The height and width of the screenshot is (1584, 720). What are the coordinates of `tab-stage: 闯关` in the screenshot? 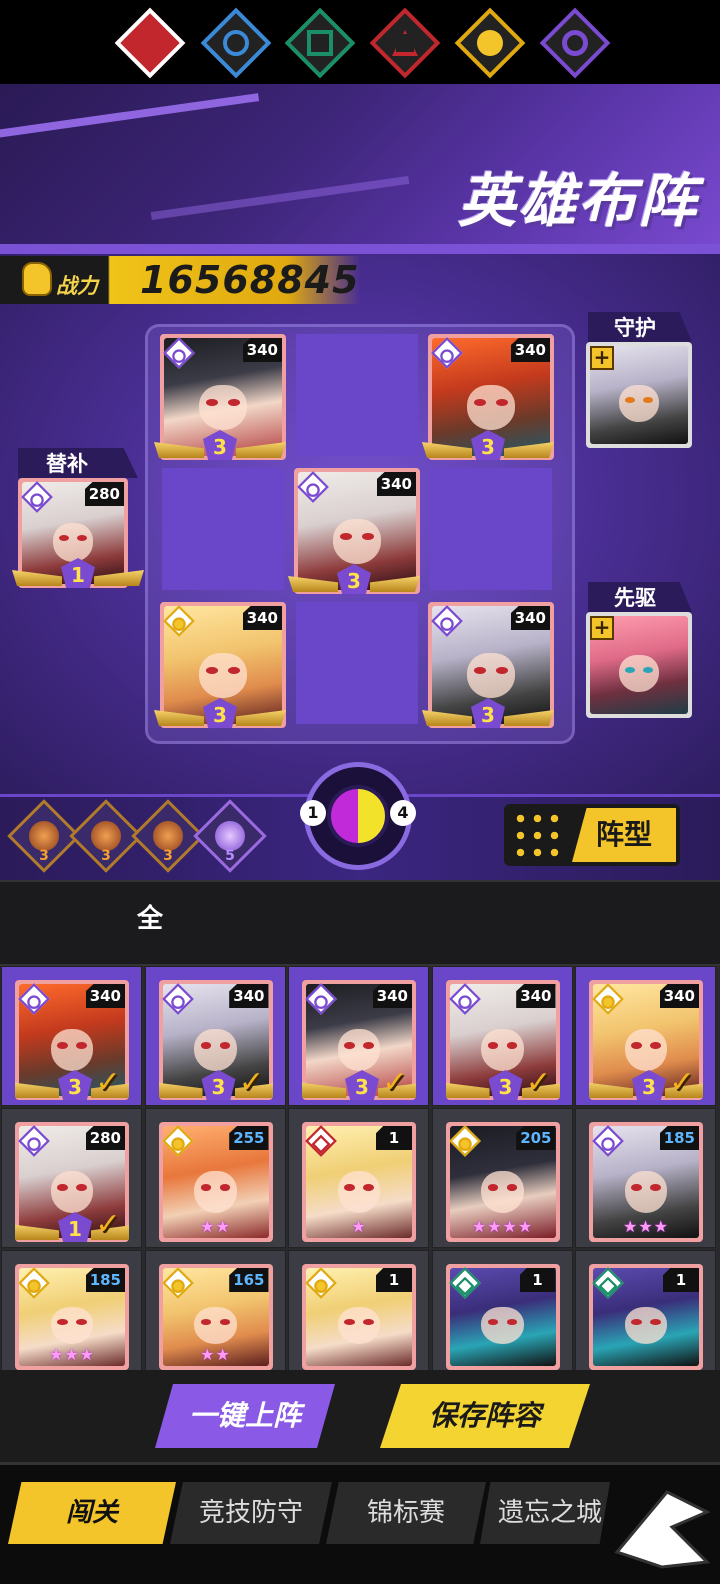 It's located at (92, 1513).